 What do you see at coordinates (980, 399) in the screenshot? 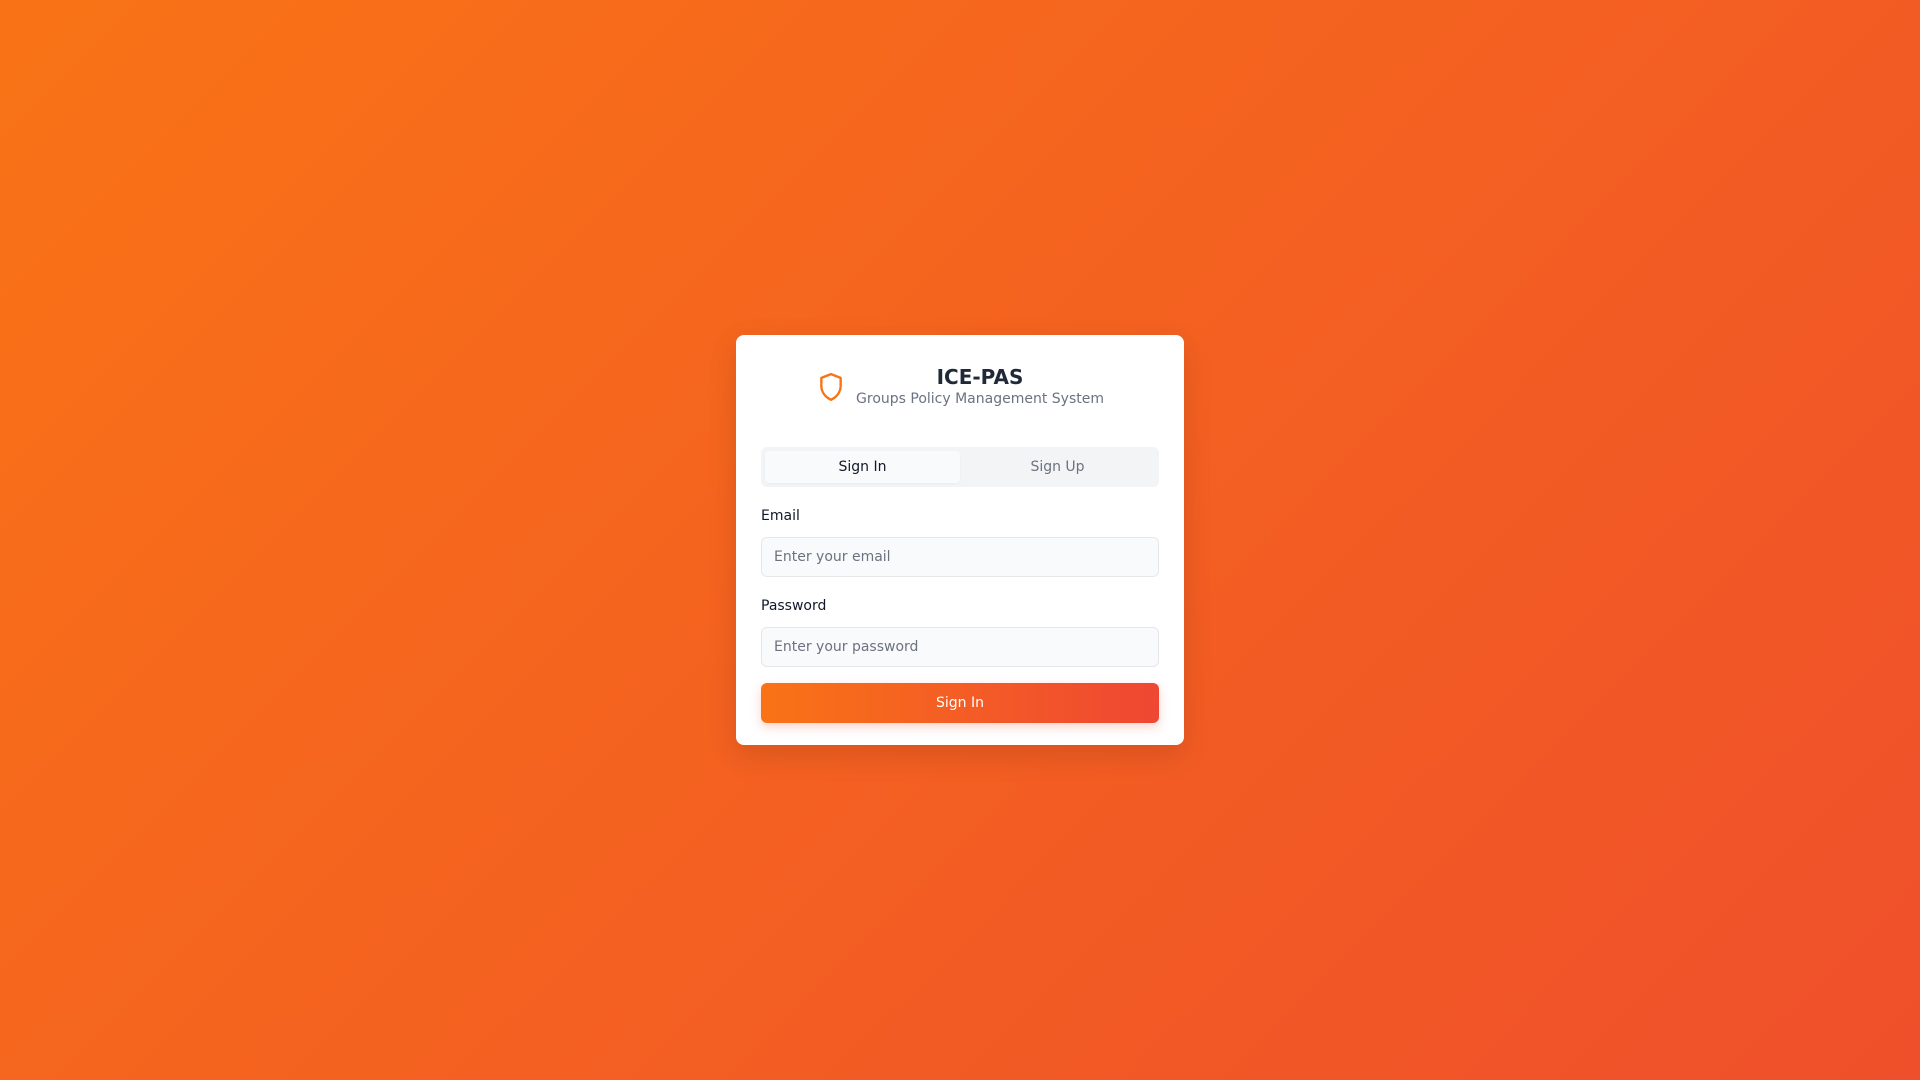
I see `app-subtitle: Groups Policy Management System` at bounding box center [980, 399].